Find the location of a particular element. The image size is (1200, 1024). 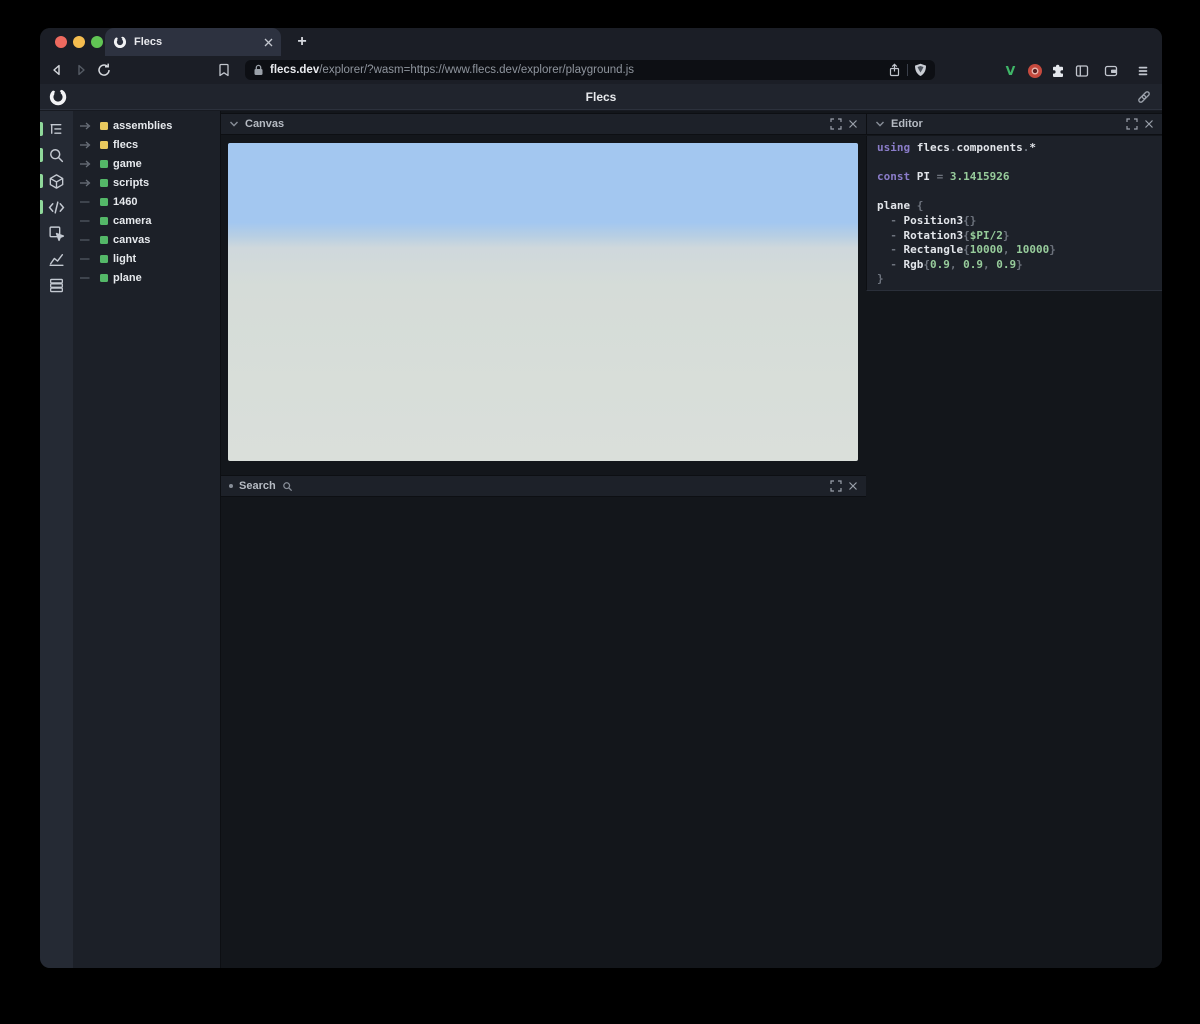

window-minimize-button is located at coordinates (79, 42).